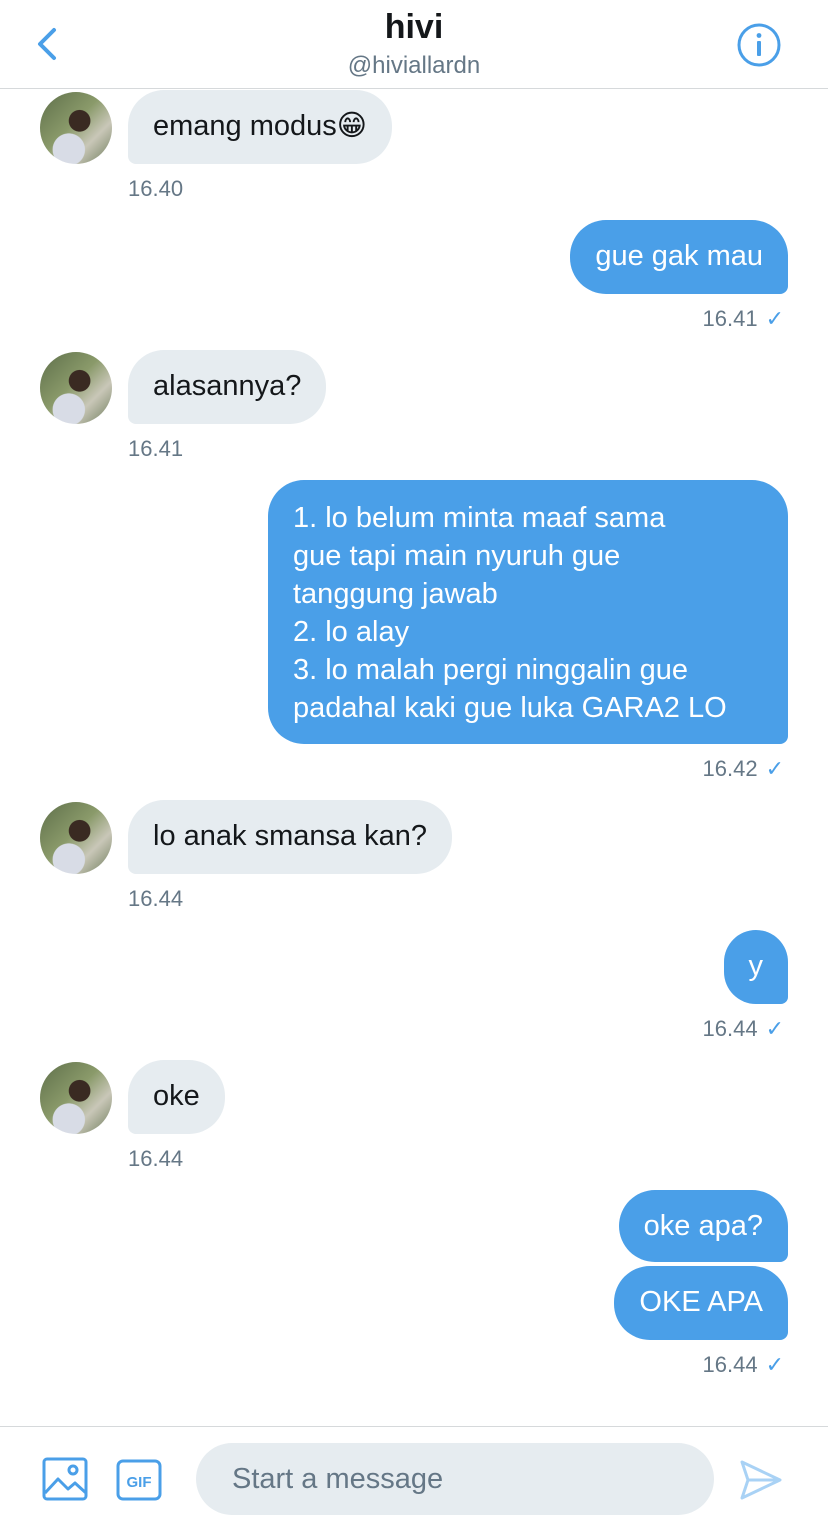 This screenshot has height=1522, width=828. I want to click on gif-icon: GIF, so click(139, 1480).